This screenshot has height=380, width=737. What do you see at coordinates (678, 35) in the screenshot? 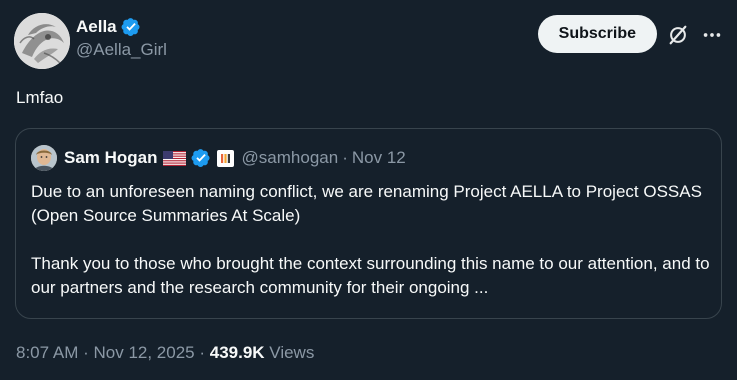
I see `grok-icon` at bounding box center [678, 35].